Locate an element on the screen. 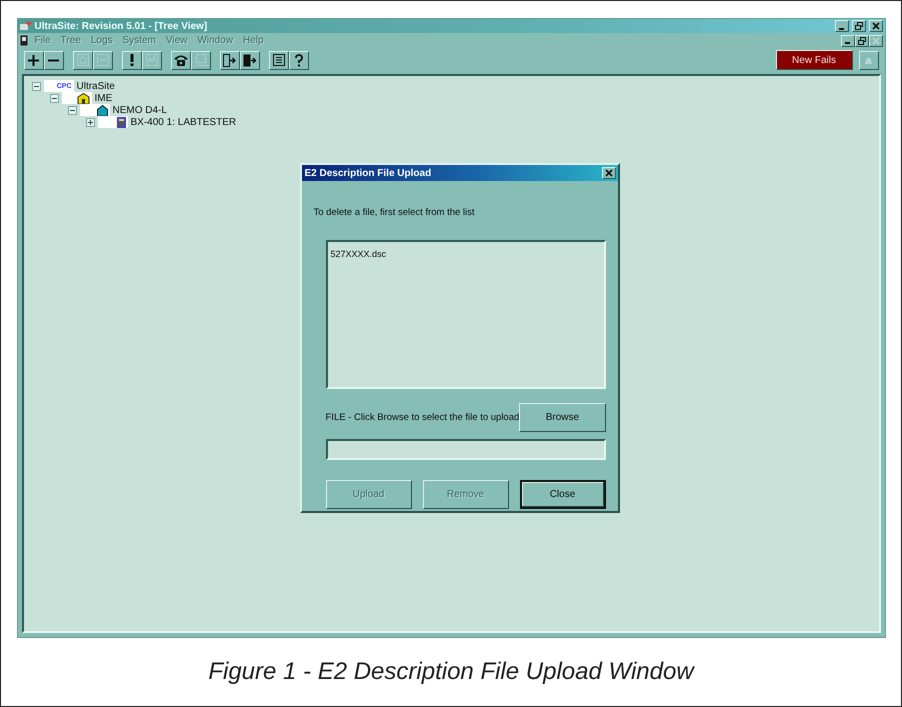  window-title: UltraSite: Revision 5.01 - [Tree View] is located at coordinates (121, 26).